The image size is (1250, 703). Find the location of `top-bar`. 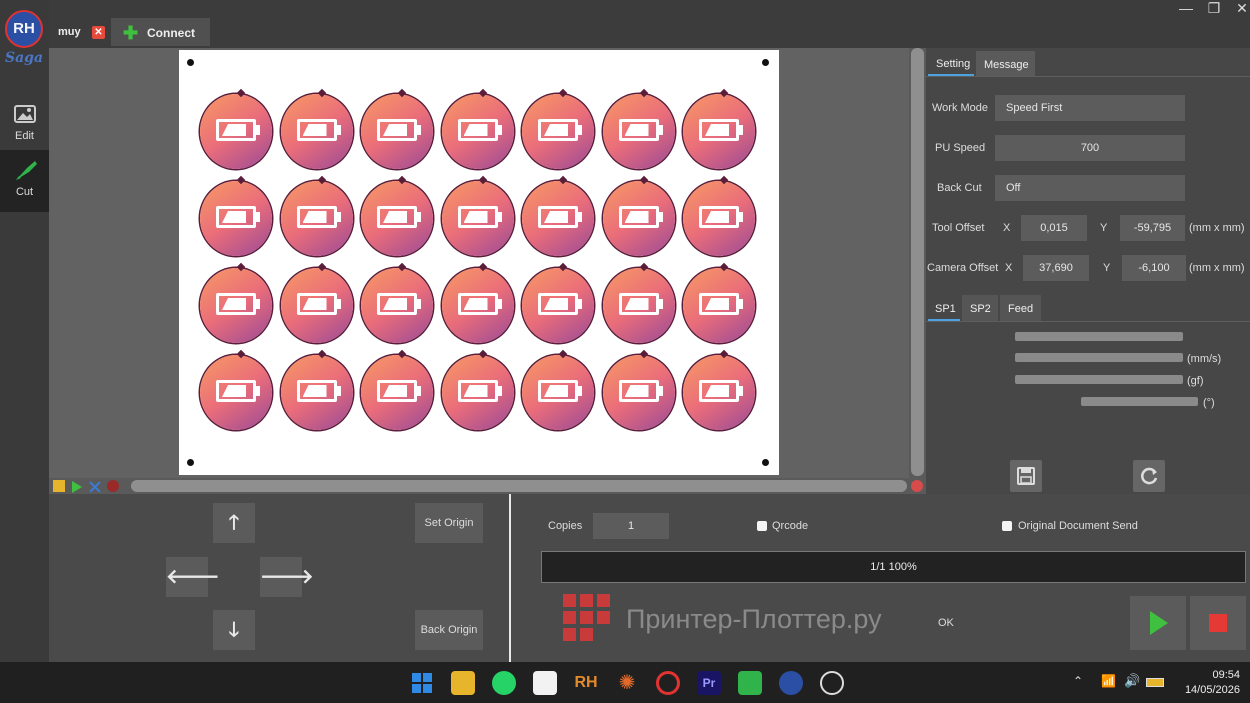

top-bar is located at coordinates (649, 24).